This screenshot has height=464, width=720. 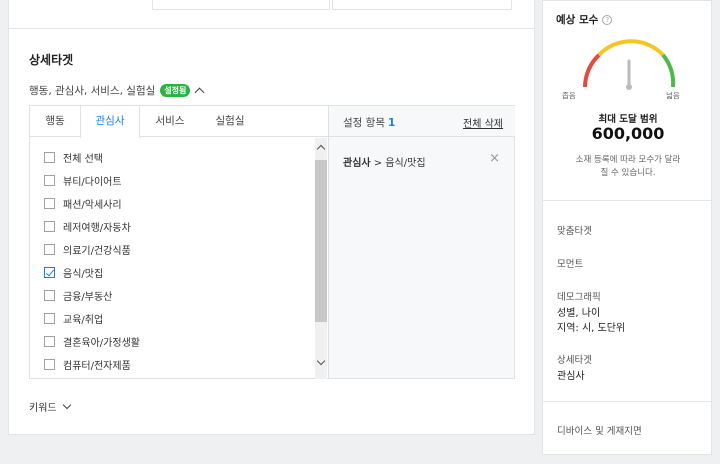 What do you see at coordinates (51, 60) in the screenshot?
I see `section-title: 상세타겟` at bounding box center [51, 60].